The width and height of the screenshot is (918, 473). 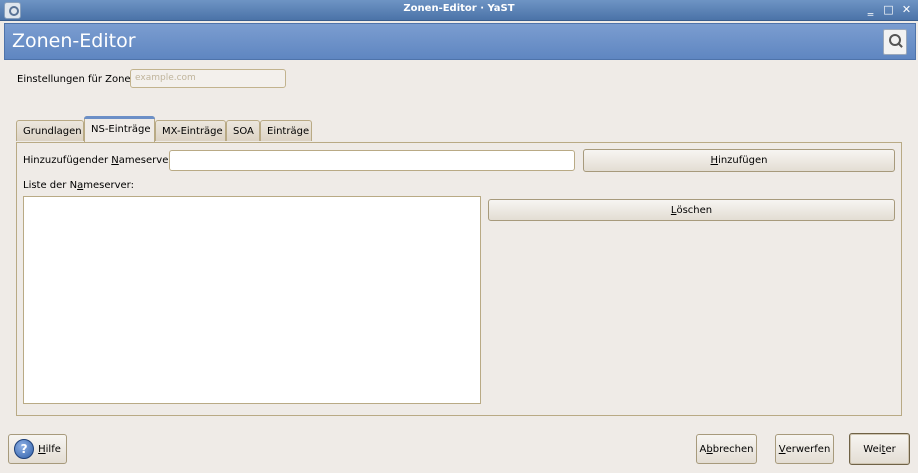 I want to click on minimize-icon: ‗, so click(x=870, y=9).